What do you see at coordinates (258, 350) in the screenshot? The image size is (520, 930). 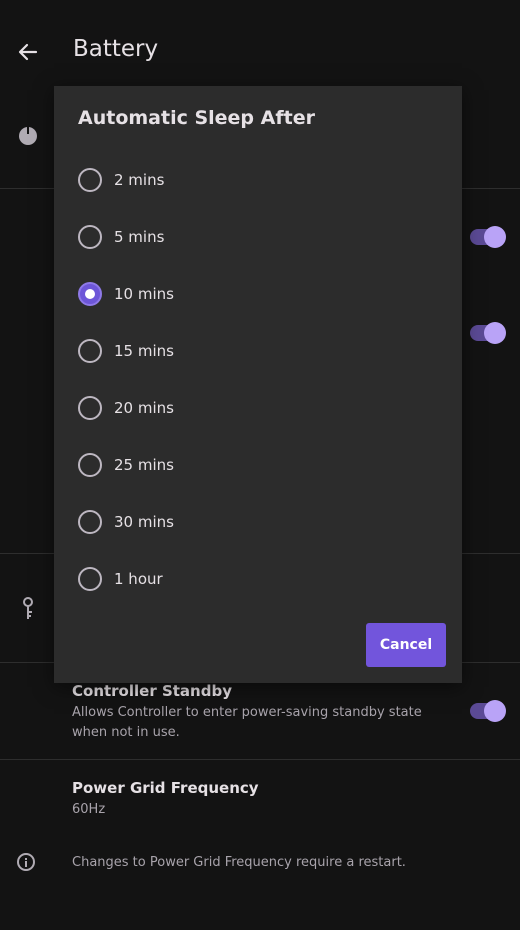 I see `option-15-mins: 15 mins` at bounding box center [258, 350].